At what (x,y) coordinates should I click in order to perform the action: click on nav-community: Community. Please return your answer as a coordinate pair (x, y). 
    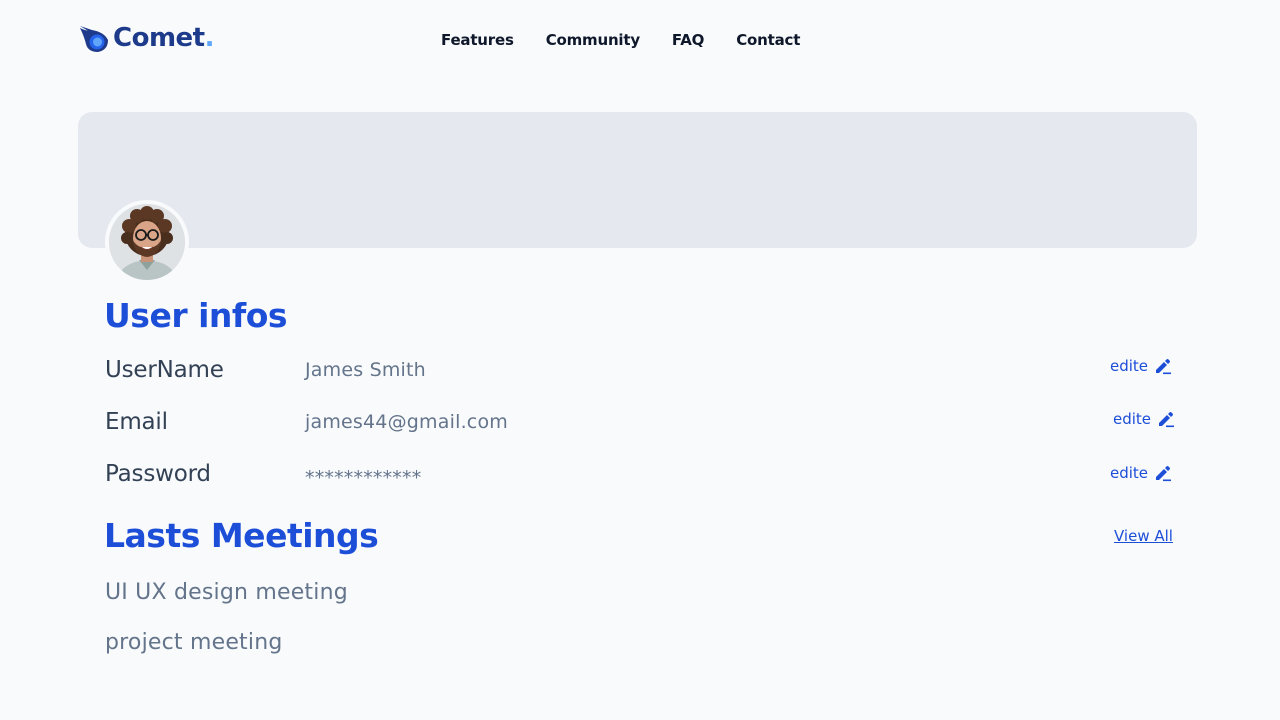
    Looking at the image, I should click on (593, 40).